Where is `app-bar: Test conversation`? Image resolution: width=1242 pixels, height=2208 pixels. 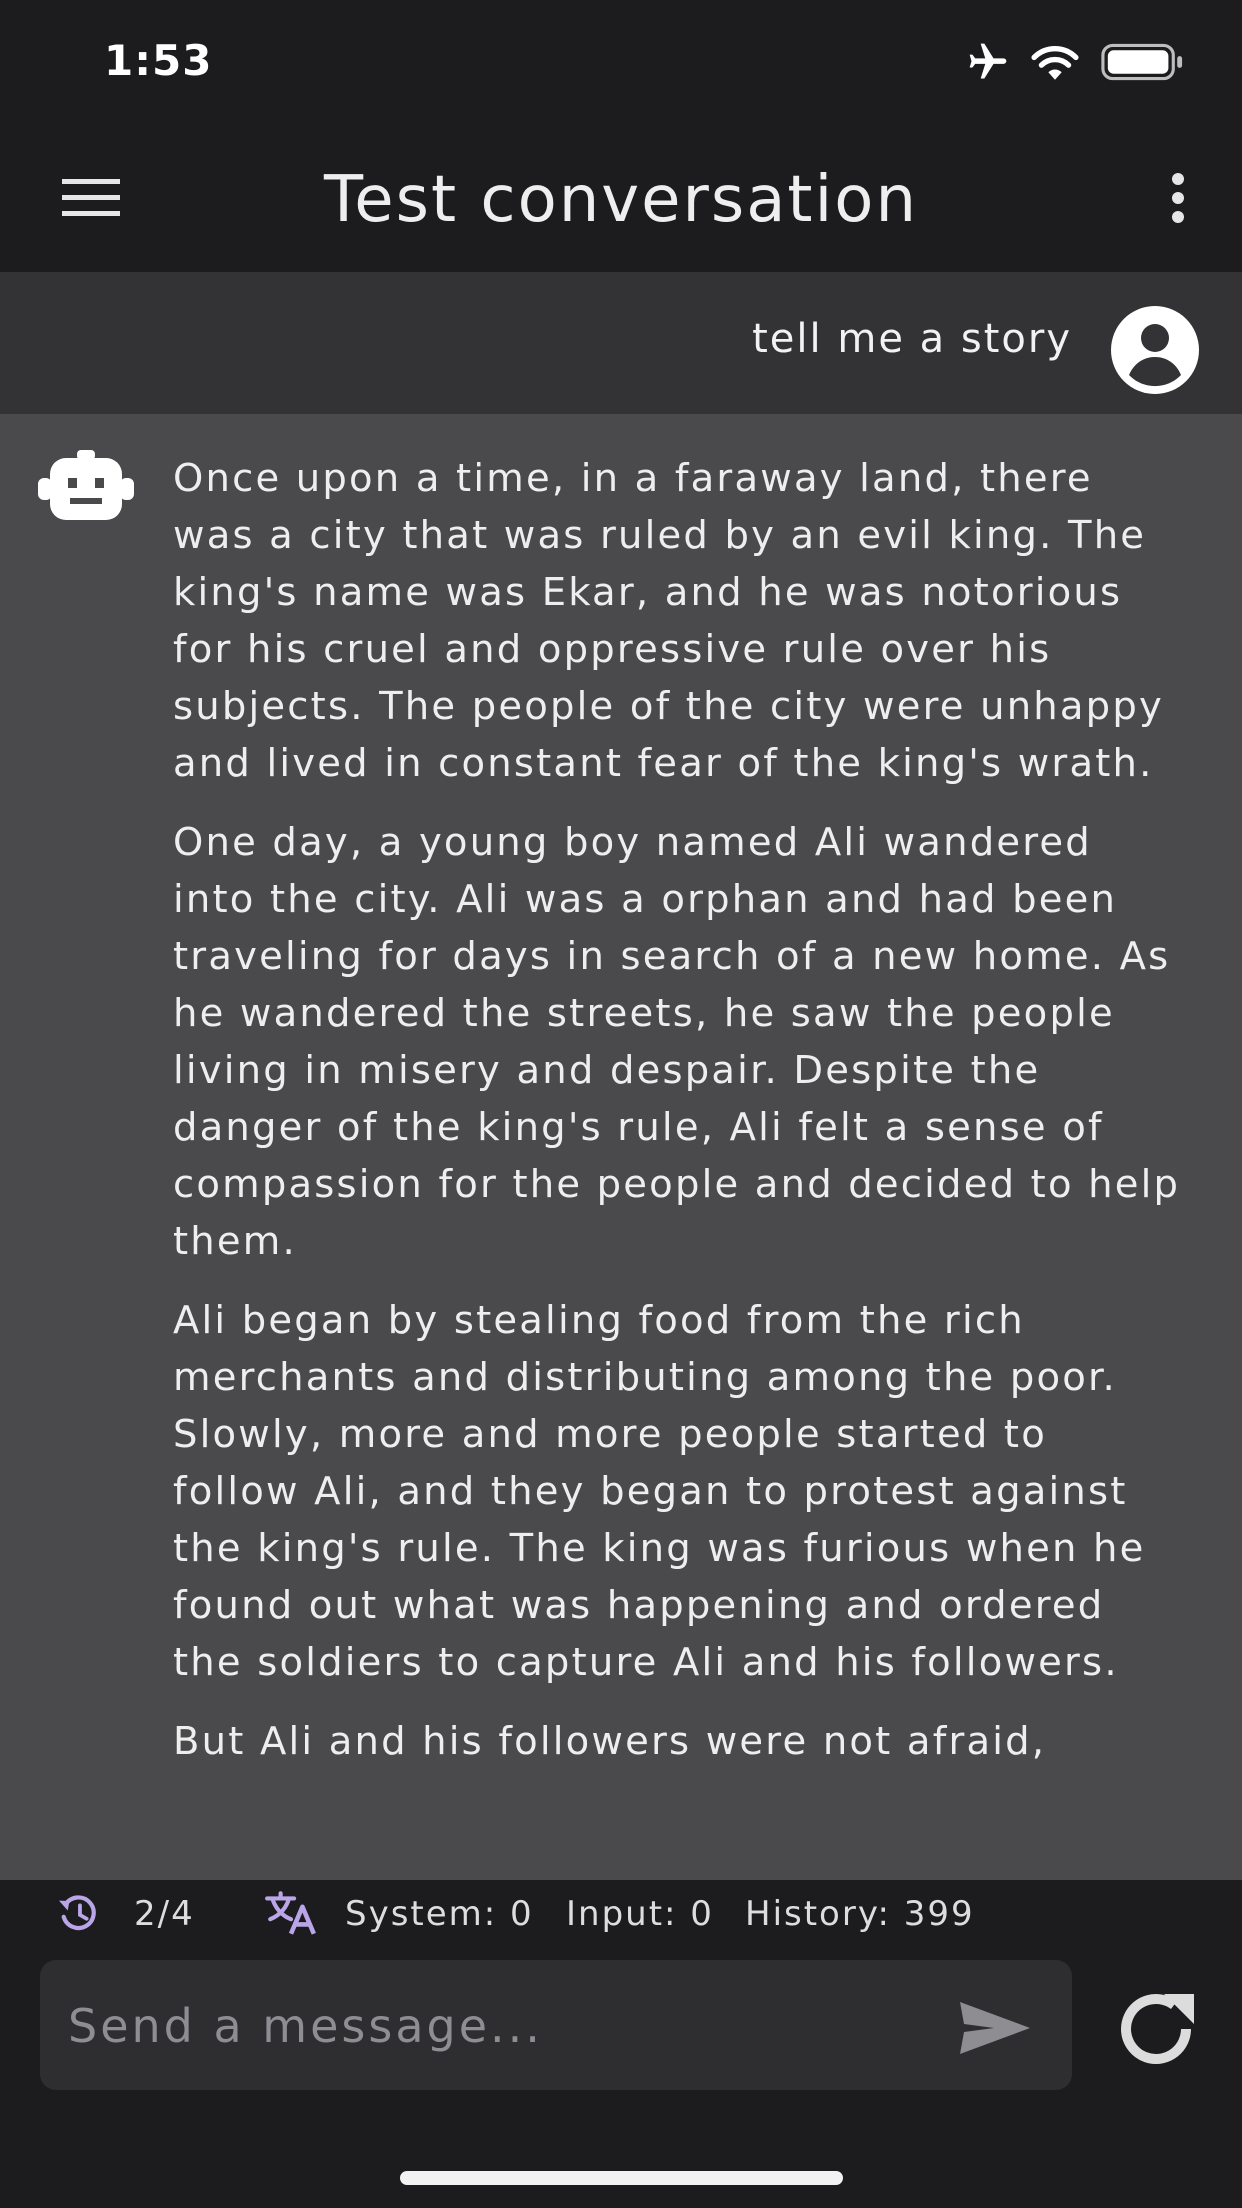 app-bar: Test conversation is located at coordinates (621, 198).